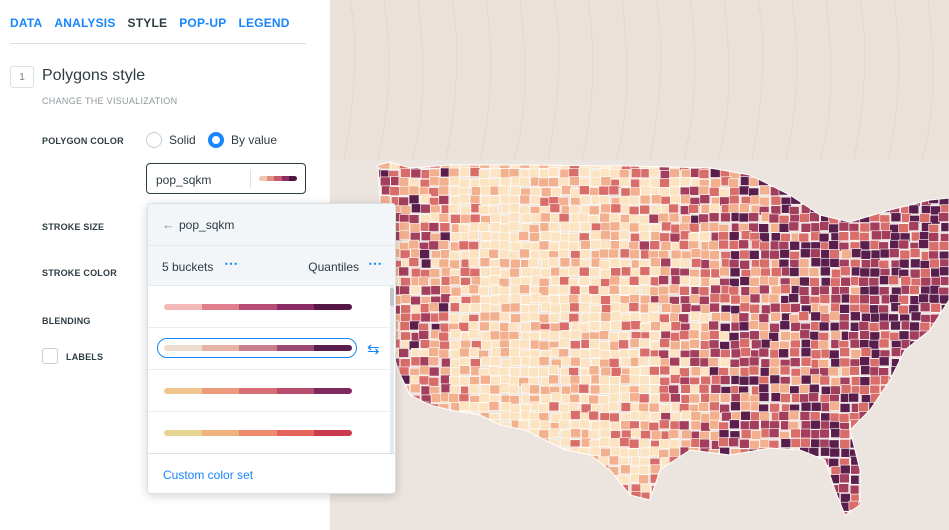  Describe the element at coordinates (254, 140) in the screenshot. I see `by-value-radio-label: By value` at that location.